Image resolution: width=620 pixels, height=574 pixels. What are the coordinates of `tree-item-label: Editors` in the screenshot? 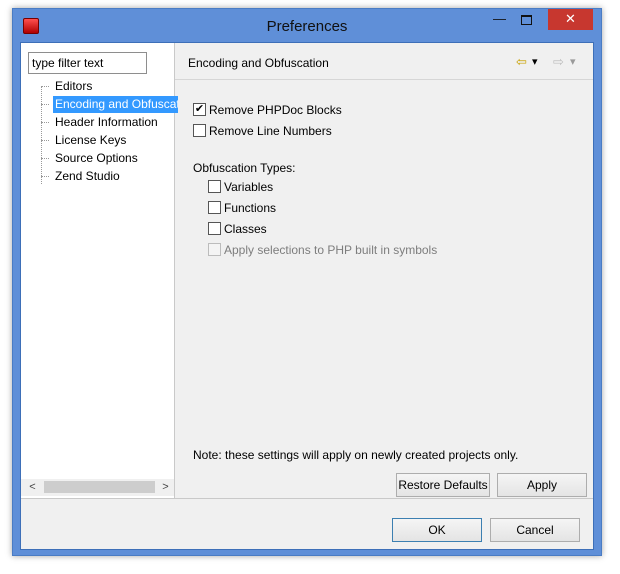 It's located at (74, 86).